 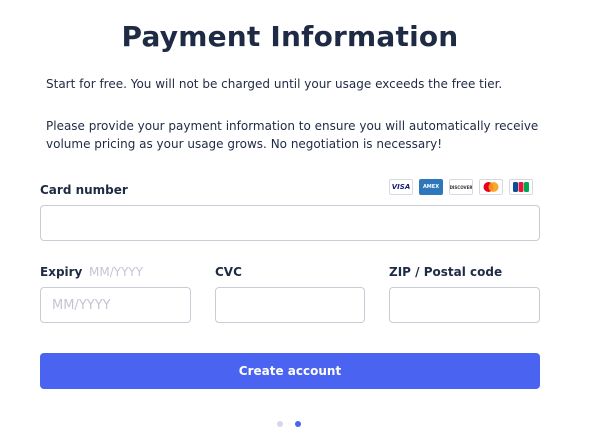 What do you see at coordinates (61, 272) in the screenshot?
I see `expiry-label: Expiry` at bounding box center [61, 272].